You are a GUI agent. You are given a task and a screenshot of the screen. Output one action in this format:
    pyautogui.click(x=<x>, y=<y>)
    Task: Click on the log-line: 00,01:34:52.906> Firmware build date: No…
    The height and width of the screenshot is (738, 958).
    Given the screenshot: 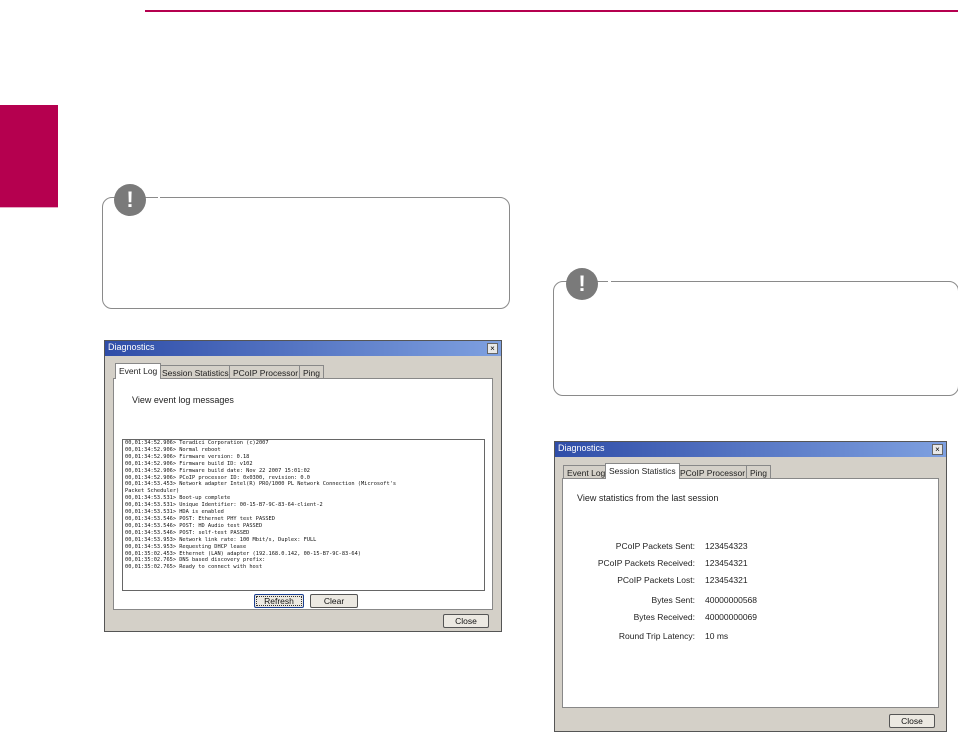 What is the action you would take?
    pyautogui.click(x=217, y=470)
    